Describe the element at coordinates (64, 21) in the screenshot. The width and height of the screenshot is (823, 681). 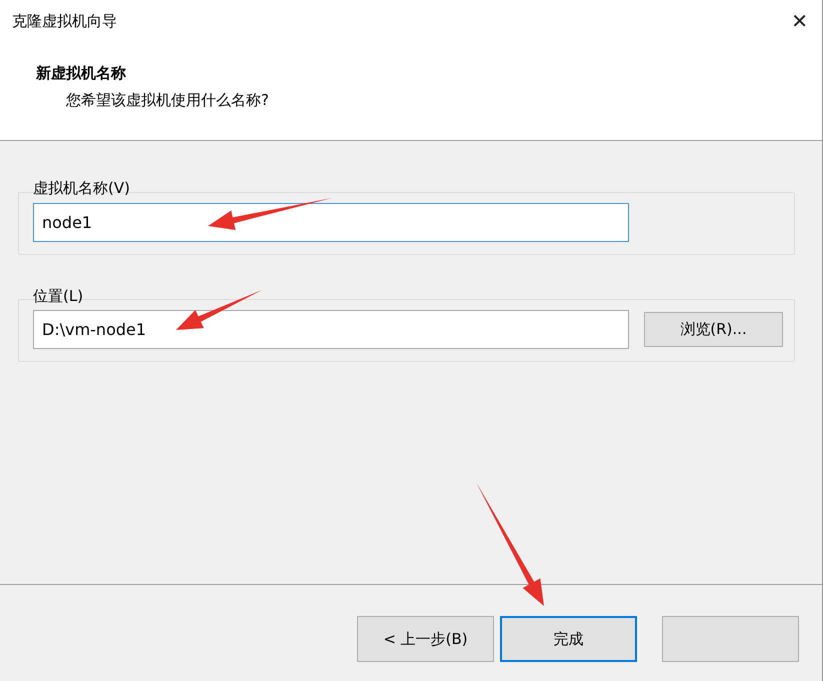
I see `window-title: 克隆虚拟机向导` at that location.